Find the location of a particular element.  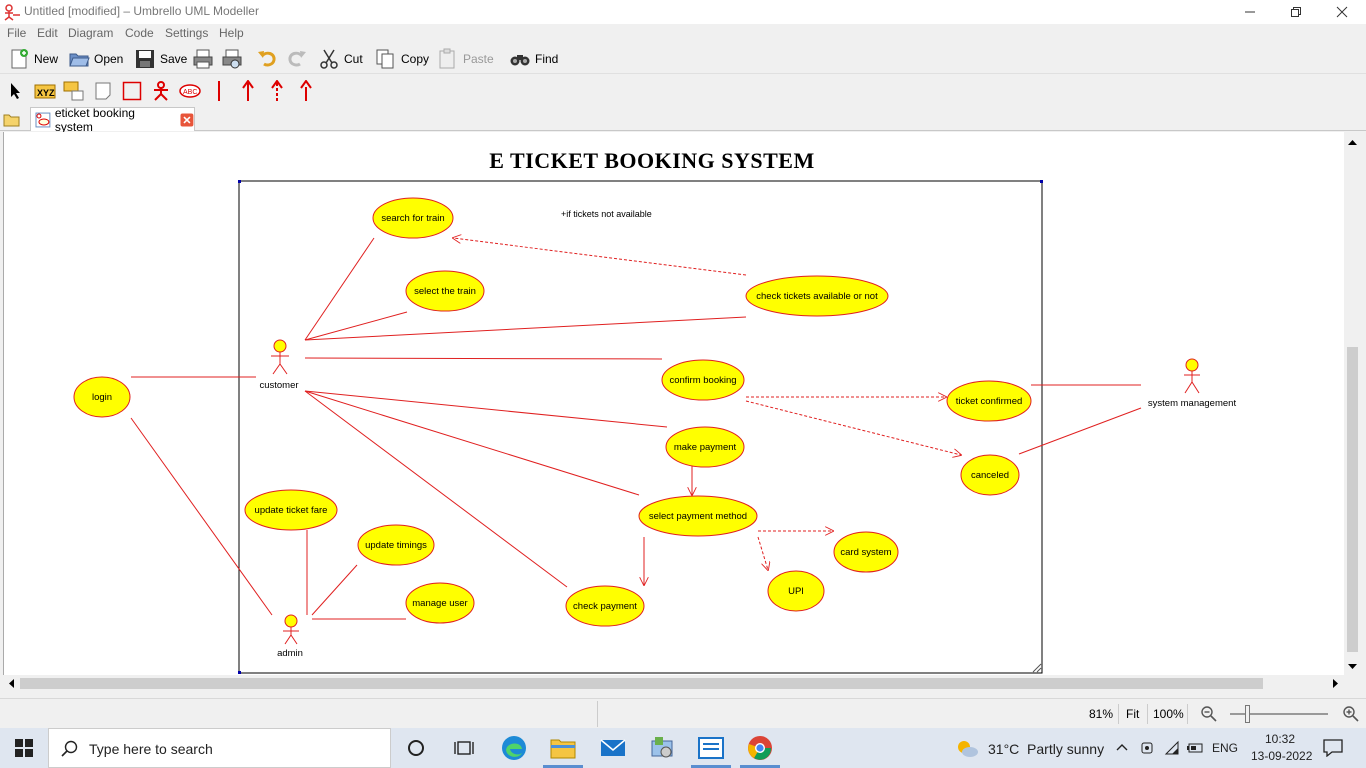

clock-time: 10:32 is located at coordinates (1280, 739).